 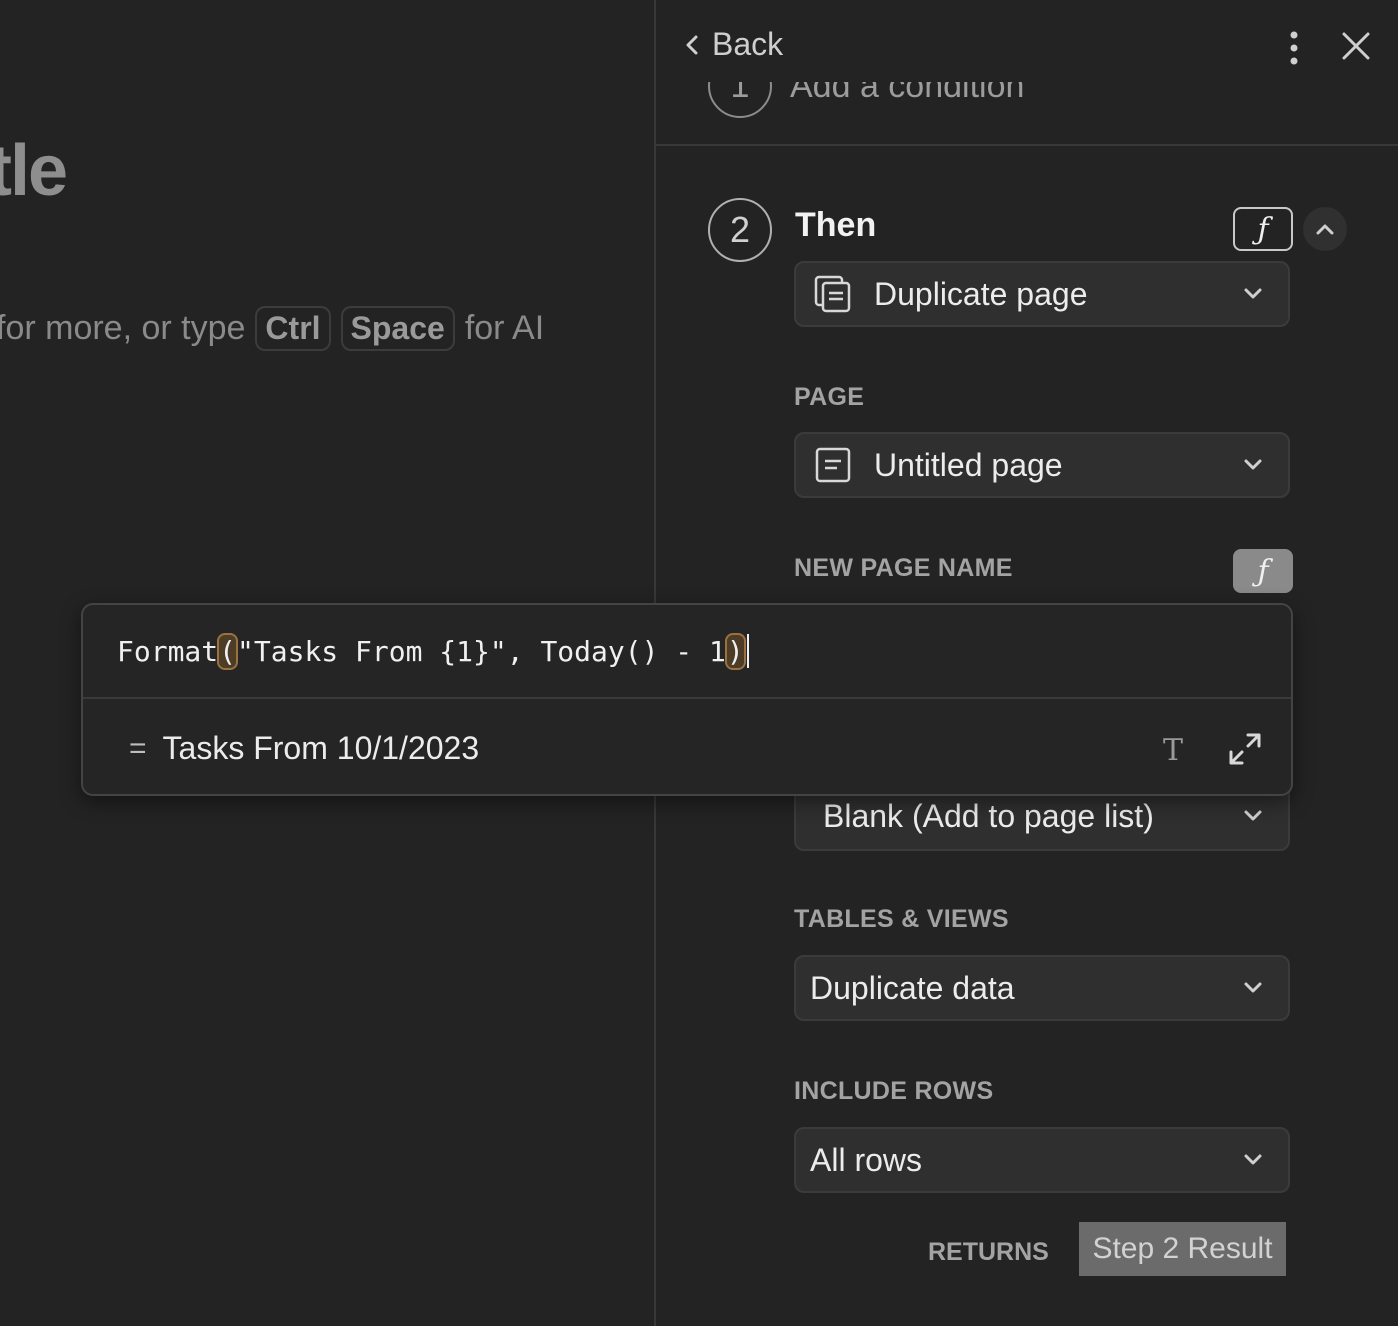 What do you see at coordinates (1042, 1160) in the screenshot?
I see `include-rows-select: All rows` at bounding box center [1042, 1160].